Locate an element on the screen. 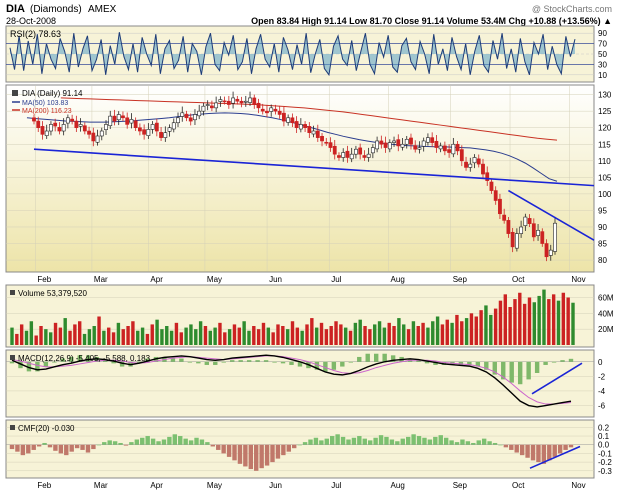 The width and height of the screenshot is (618, 493). month-label: Jun is located at coordinates (275, 279).